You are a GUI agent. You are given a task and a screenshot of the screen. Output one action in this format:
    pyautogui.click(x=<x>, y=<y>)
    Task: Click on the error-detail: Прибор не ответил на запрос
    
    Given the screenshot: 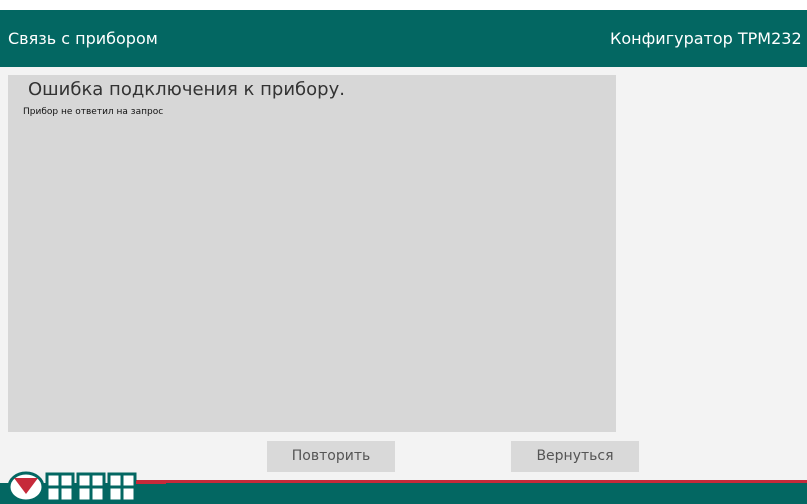 What is the action you would take?
    pyautogui.click(x=93, y=112)
    